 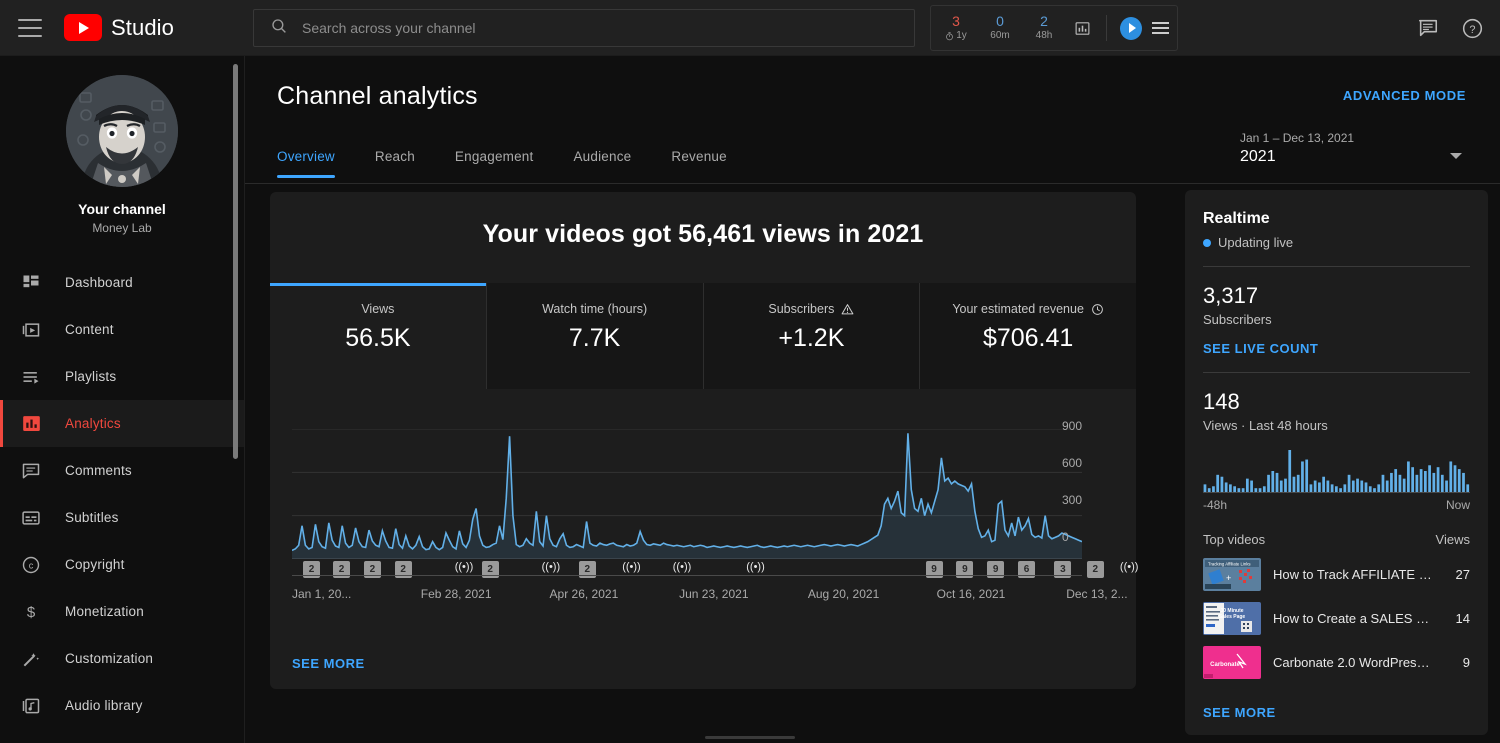 I want to click on sidebar-label-copyright: Copyright, so click(x=95, y=564).